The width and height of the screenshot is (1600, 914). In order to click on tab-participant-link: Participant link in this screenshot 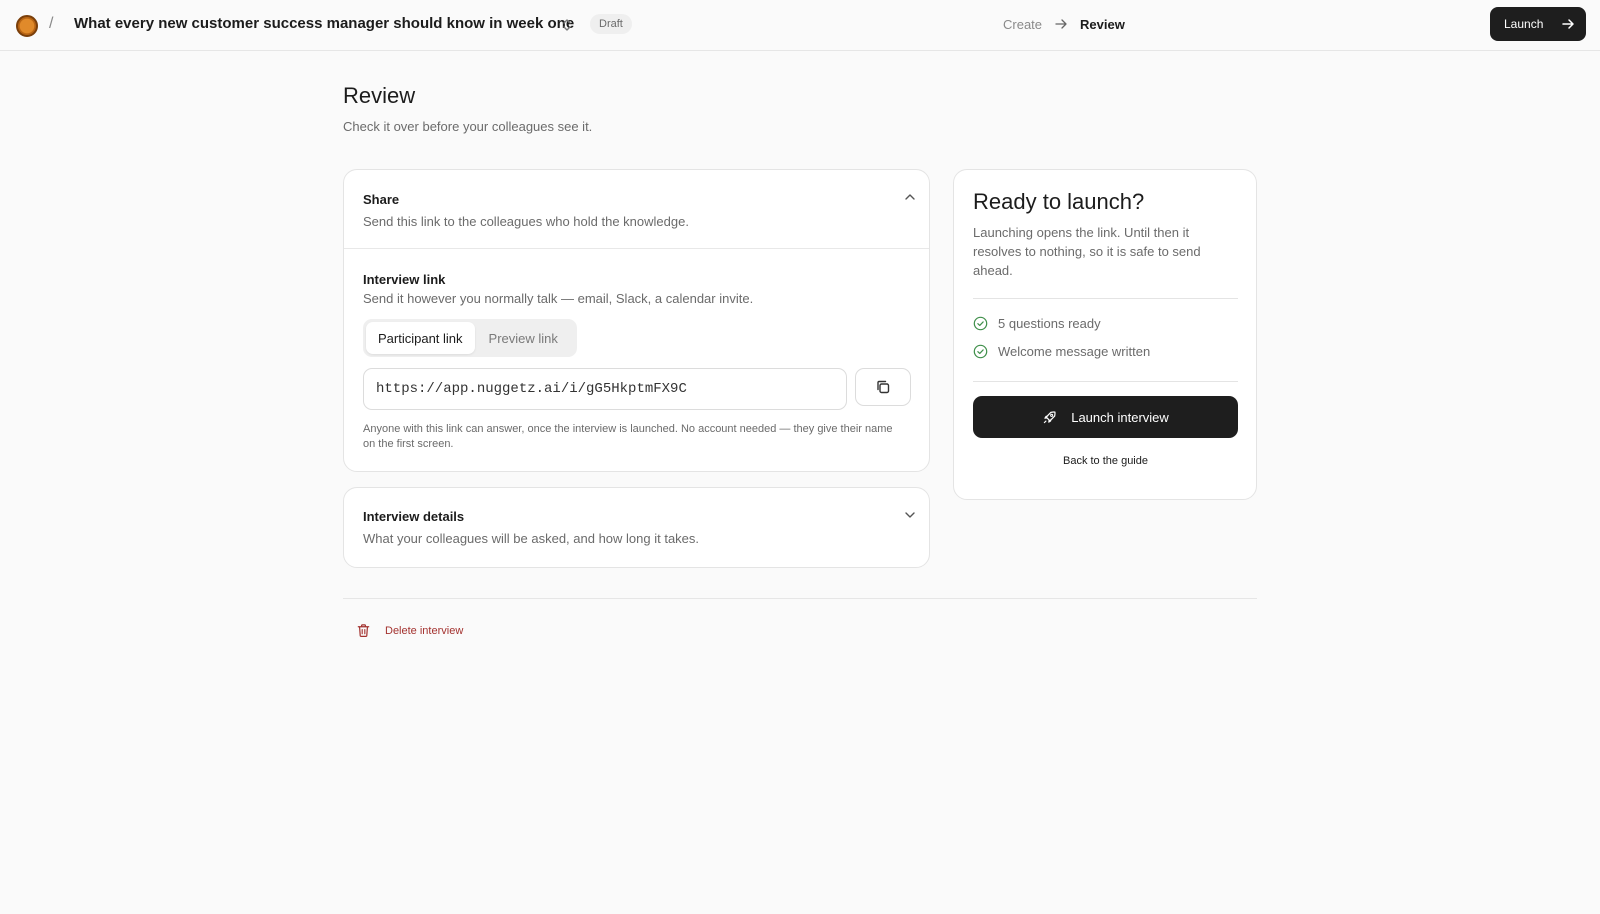, I will do `click(420, 338)`.